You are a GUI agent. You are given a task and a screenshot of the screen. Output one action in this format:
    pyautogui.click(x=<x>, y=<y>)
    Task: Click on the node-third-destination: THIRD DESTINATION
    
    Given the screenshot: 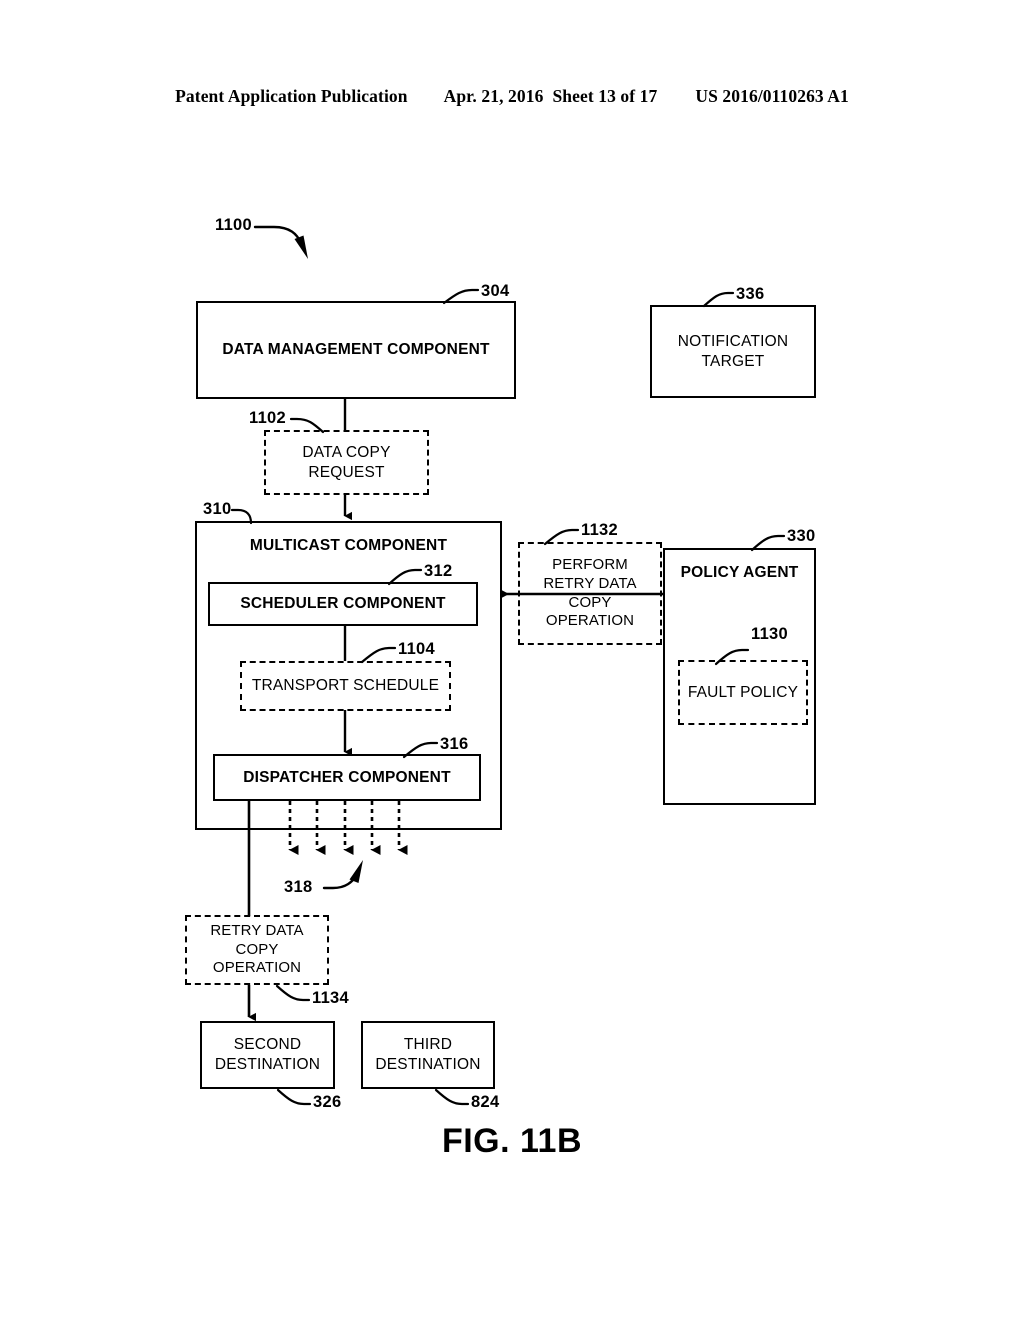 What is the action you would take?
    pyautogui.click(x=428, y=1055)
    